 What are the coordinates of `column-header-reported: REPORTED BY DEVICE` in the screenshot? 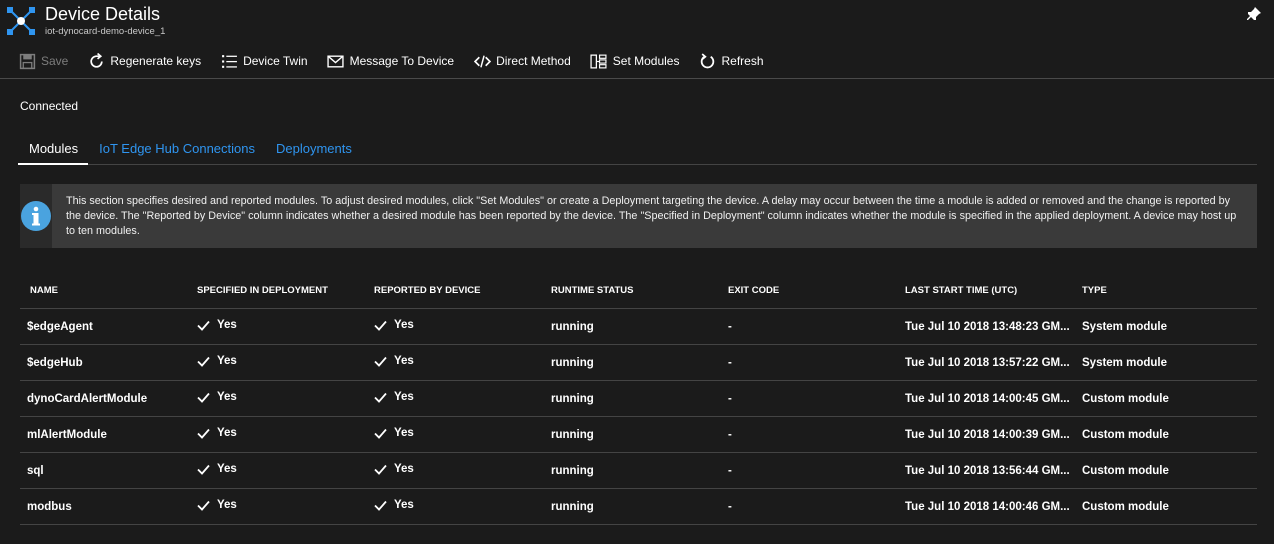 It's located at (427, 290).